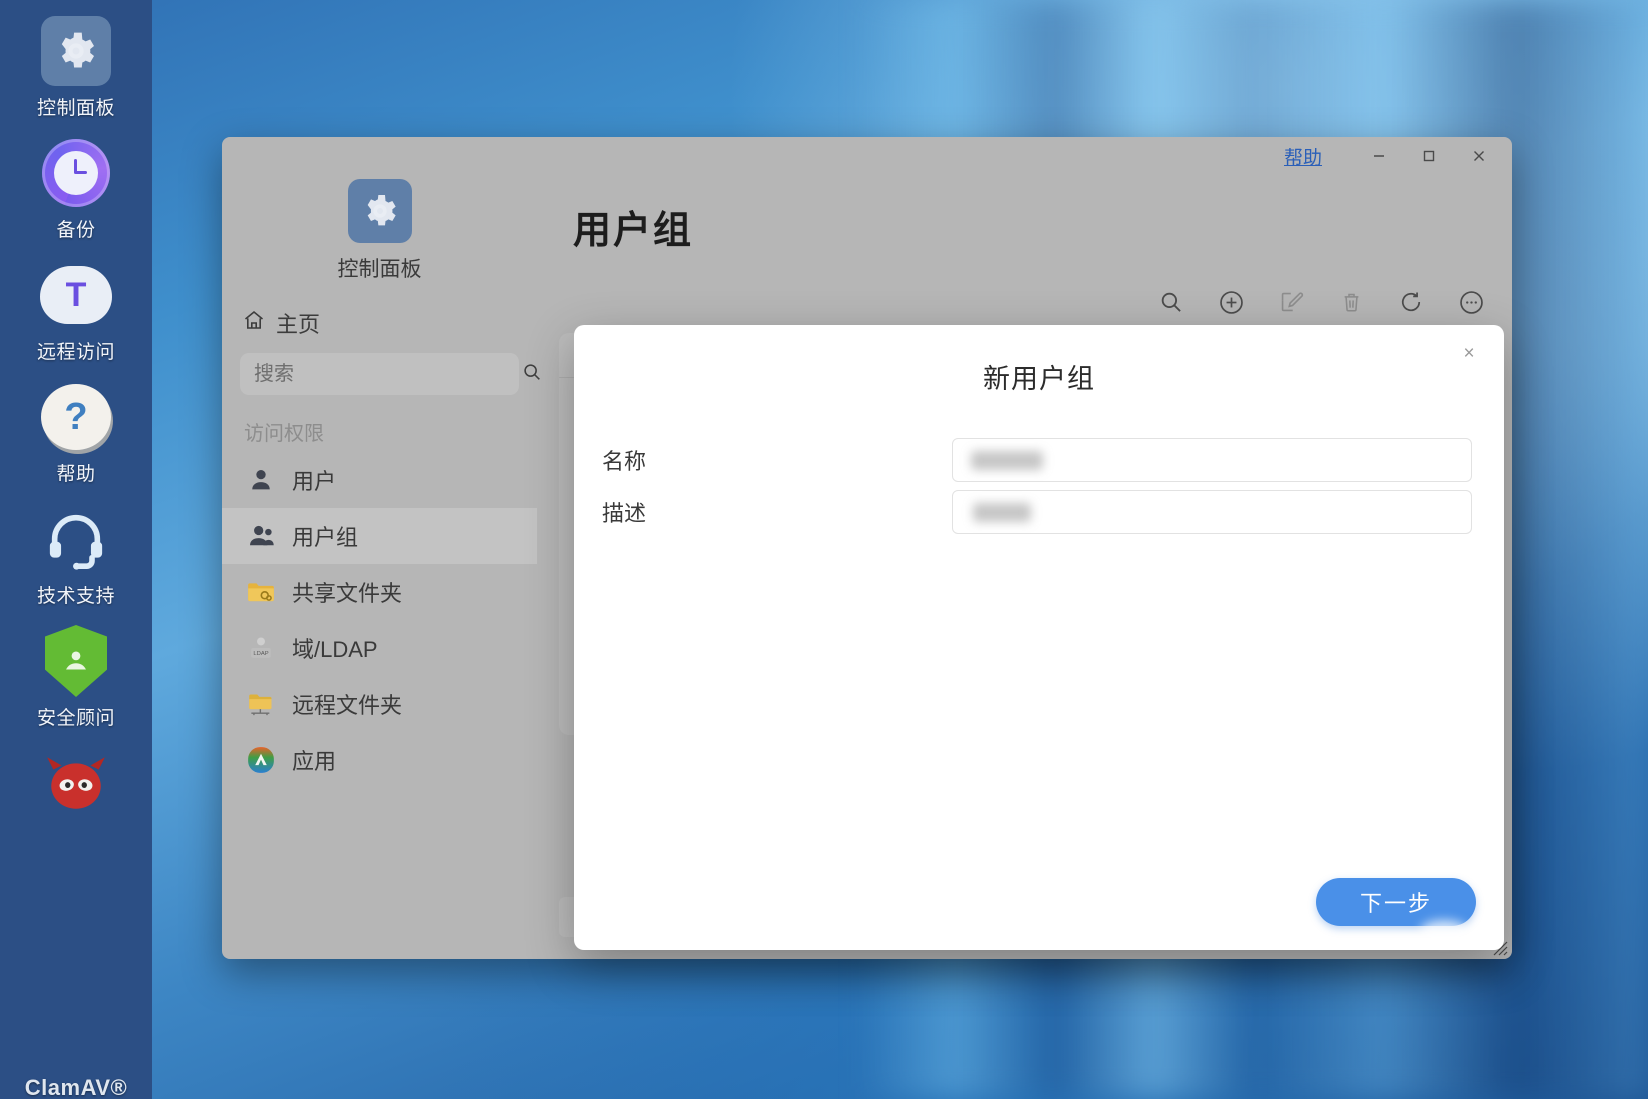 The image size is (1648, 1099). Describe the element at coordinates (1002, 512) in the screenshot. I see `description-value-redacted` at that location.